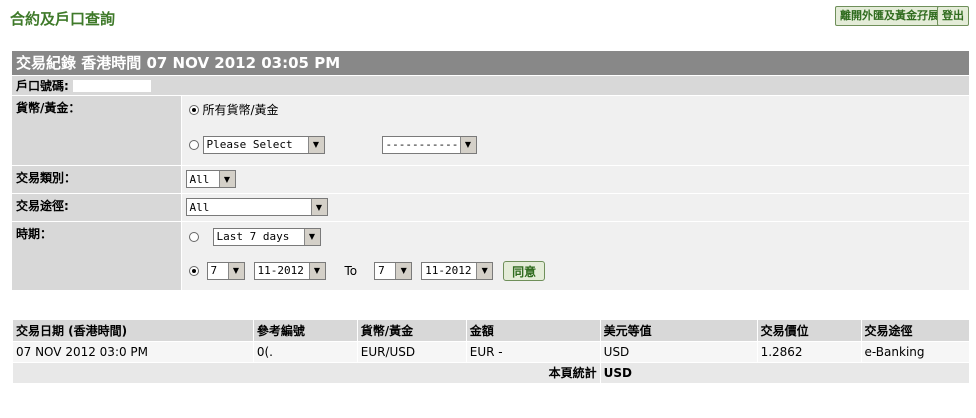 This screenshot has height=418, width=976. What do you see at coordinates (490, 84) in the screenshot?
I see `account-row: 戶口號碼:` at bounding box center [490, 84].